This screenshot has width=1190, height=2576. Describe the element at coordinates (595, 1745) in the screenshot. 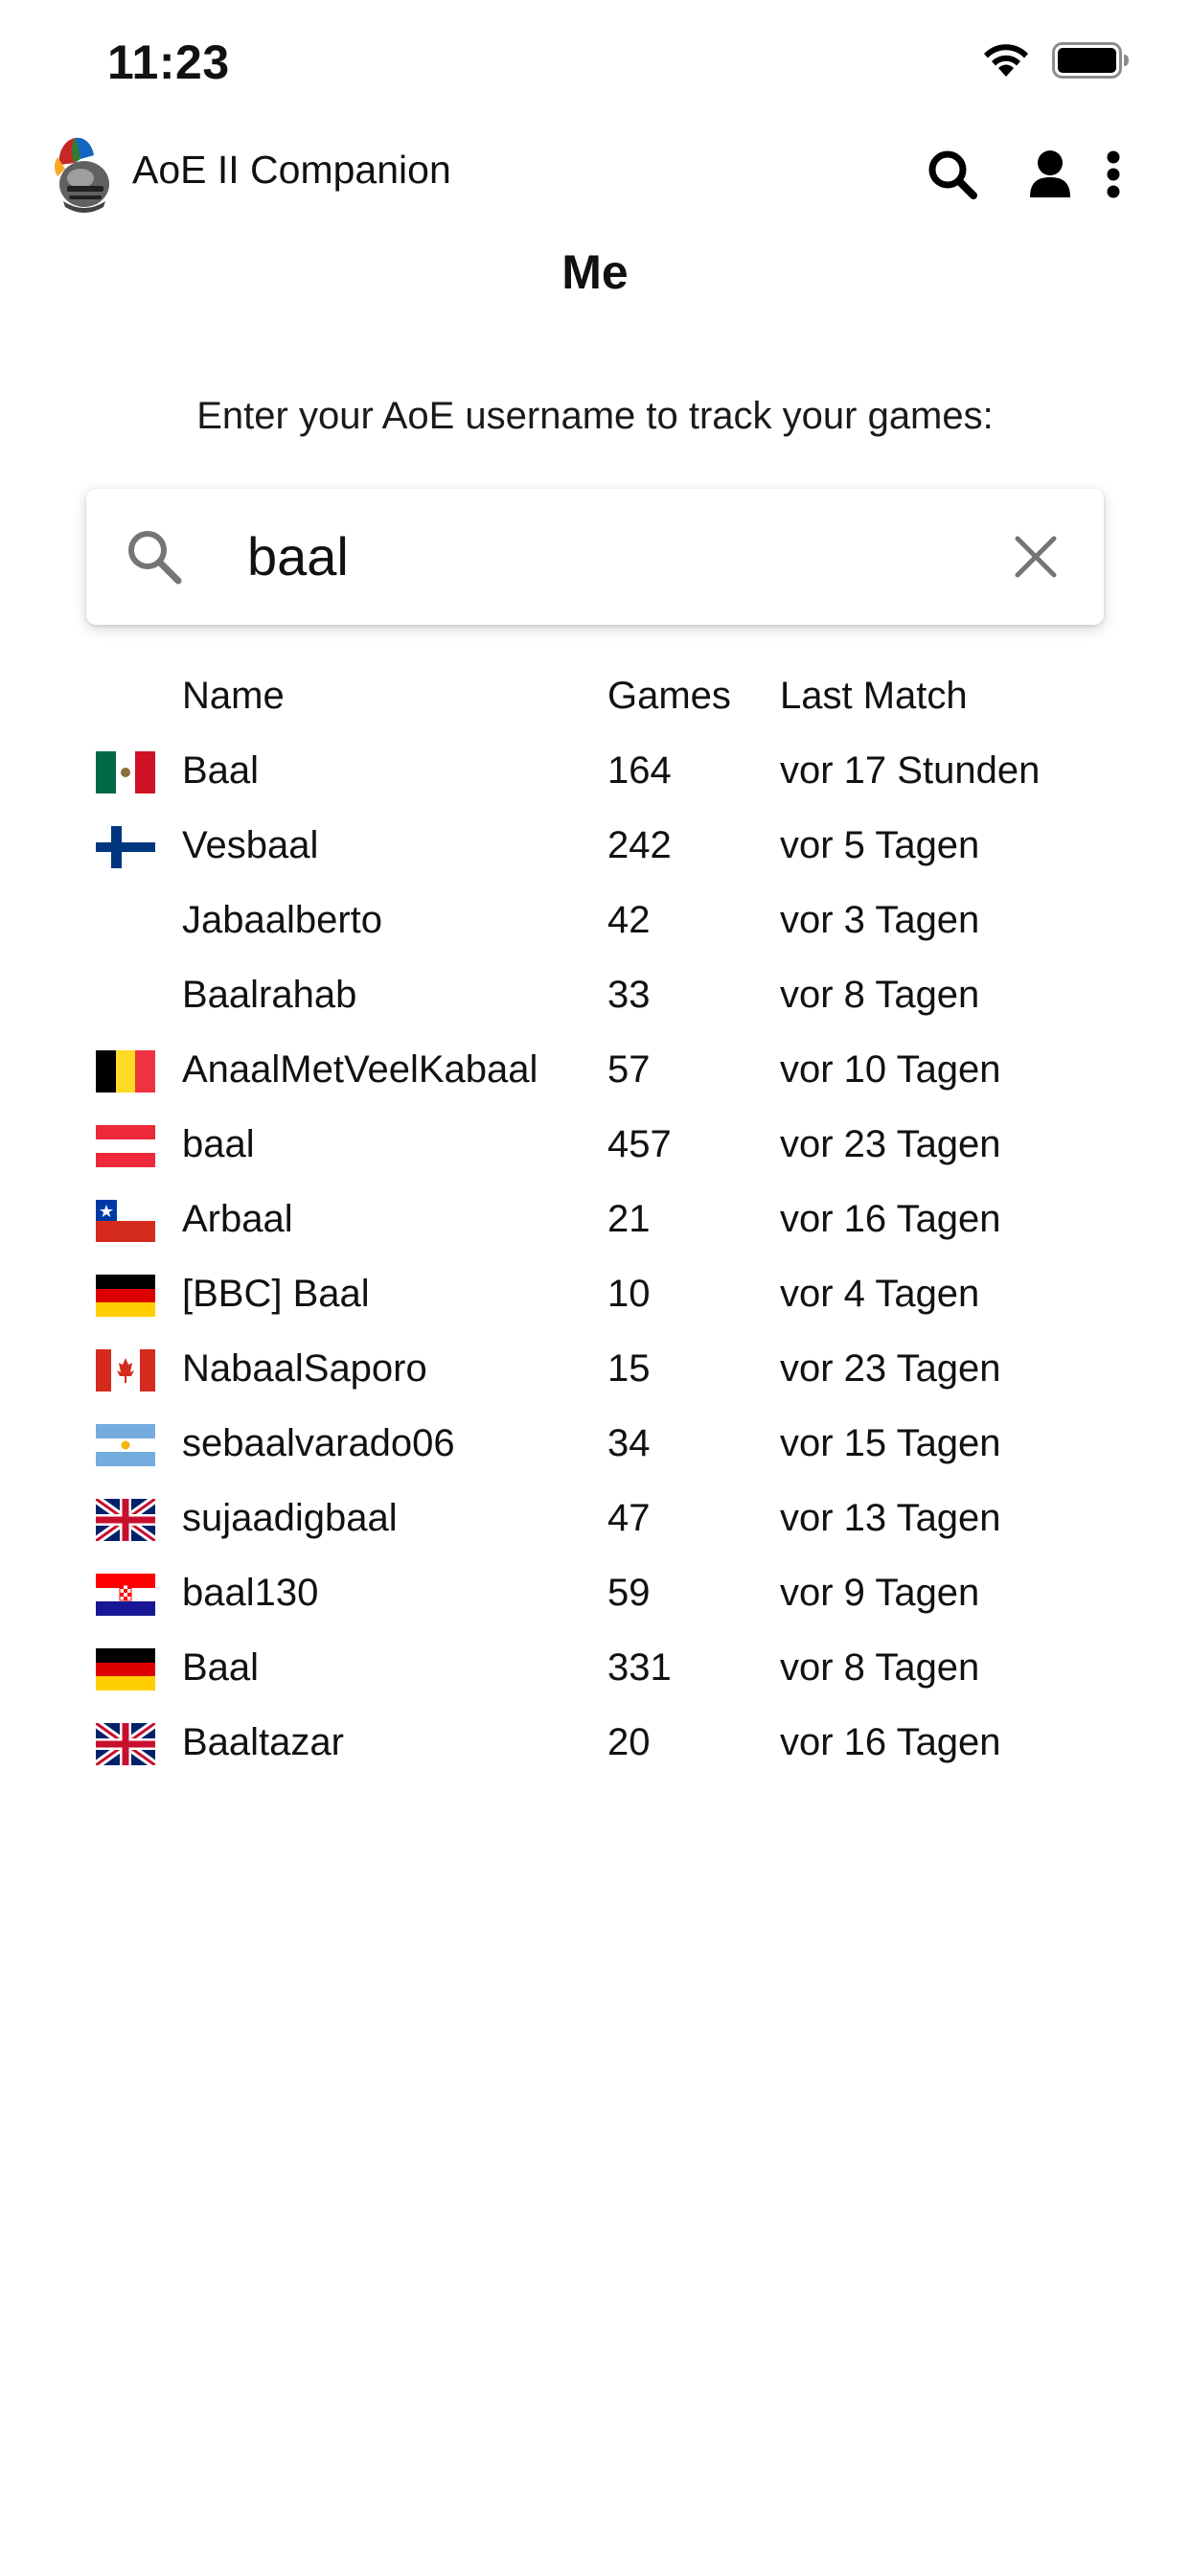

I see `table-row: Baaltazar 20 vor 16 Tagen` at that location.